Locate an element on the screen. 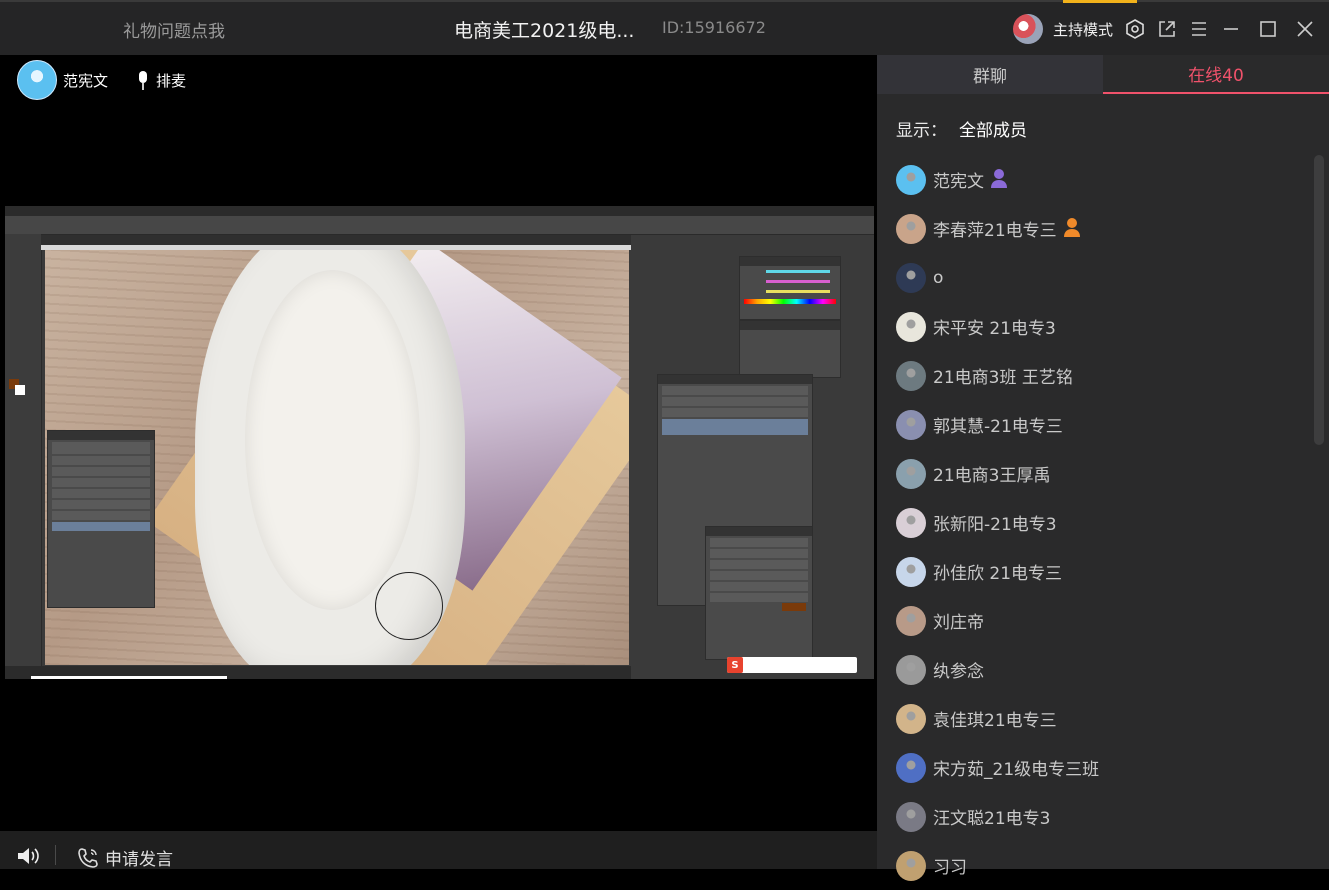 This screenshot has height=890, width=1329. member-name: 范宪文 is located at coordinates (958, 182).